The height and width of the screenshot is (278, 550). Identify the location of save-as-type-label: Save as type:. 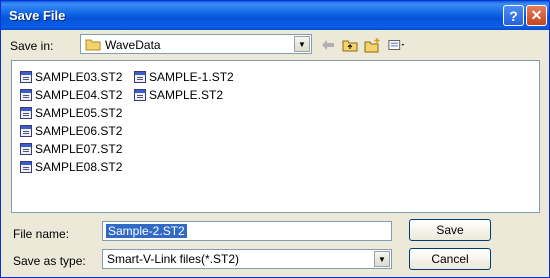
(49, 261).